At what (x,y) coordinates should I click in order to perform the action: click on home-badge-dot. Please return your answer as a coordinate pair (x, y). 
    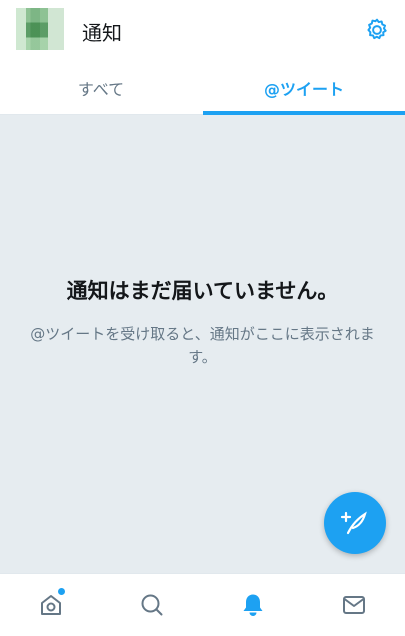
    Looking at the image, I should click on (61, 591).